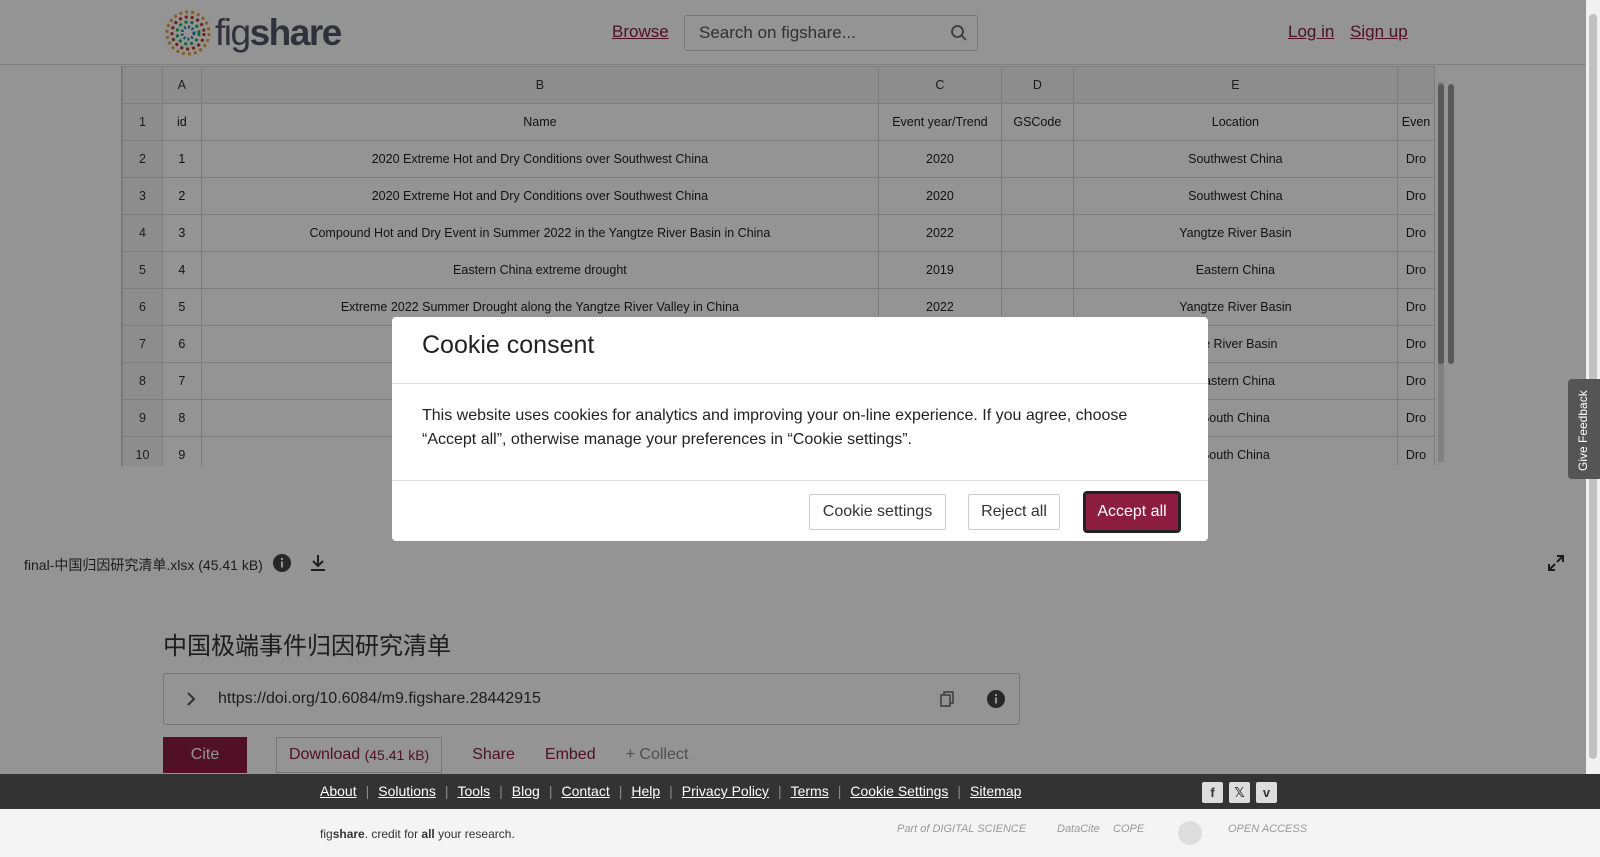  Describe the element at coordinates (1128, 829) in the screenshot. I see `cope-logo: COPE` at that location.